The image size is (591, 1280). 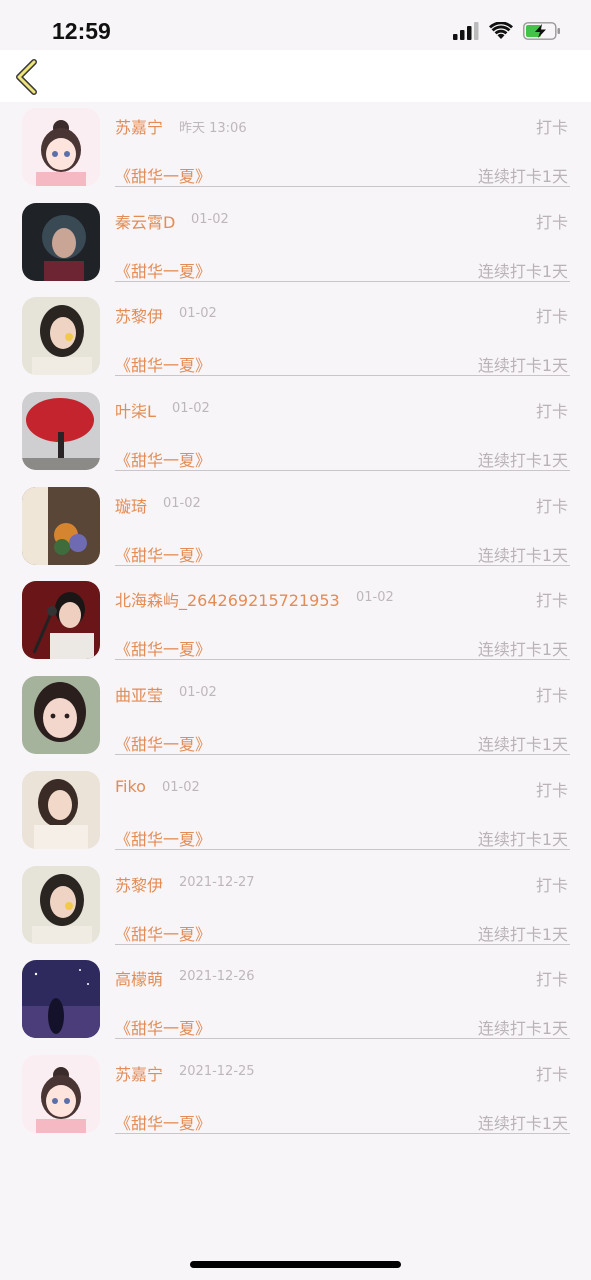 I want to click on nav-bar, so click(x=295, y=76).